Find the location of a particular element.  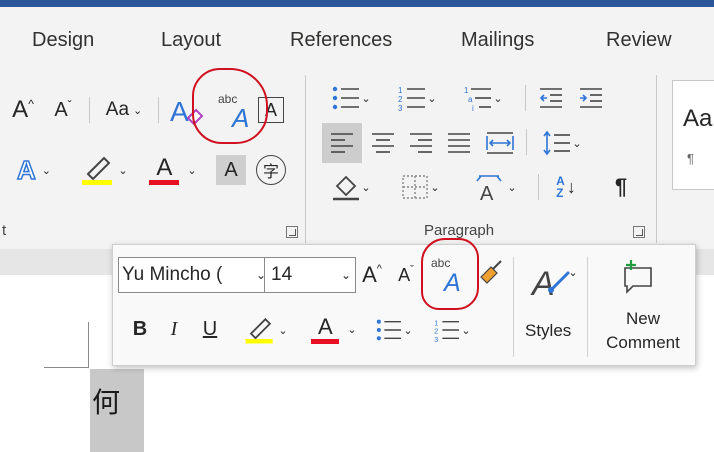

align-center-button is located at coordinates (383, 143).